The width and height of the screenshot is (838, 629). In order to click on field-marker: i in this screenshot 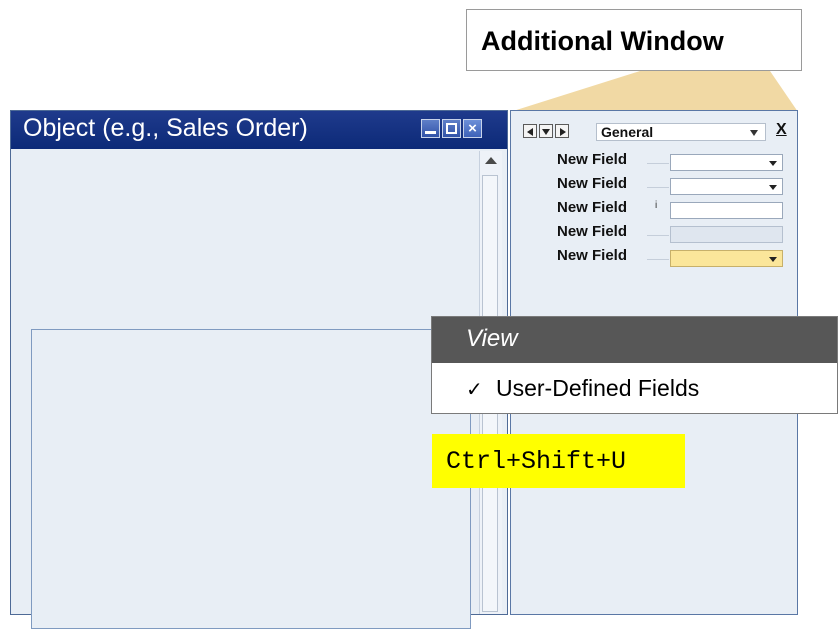, I will do `click(656, 205)`.